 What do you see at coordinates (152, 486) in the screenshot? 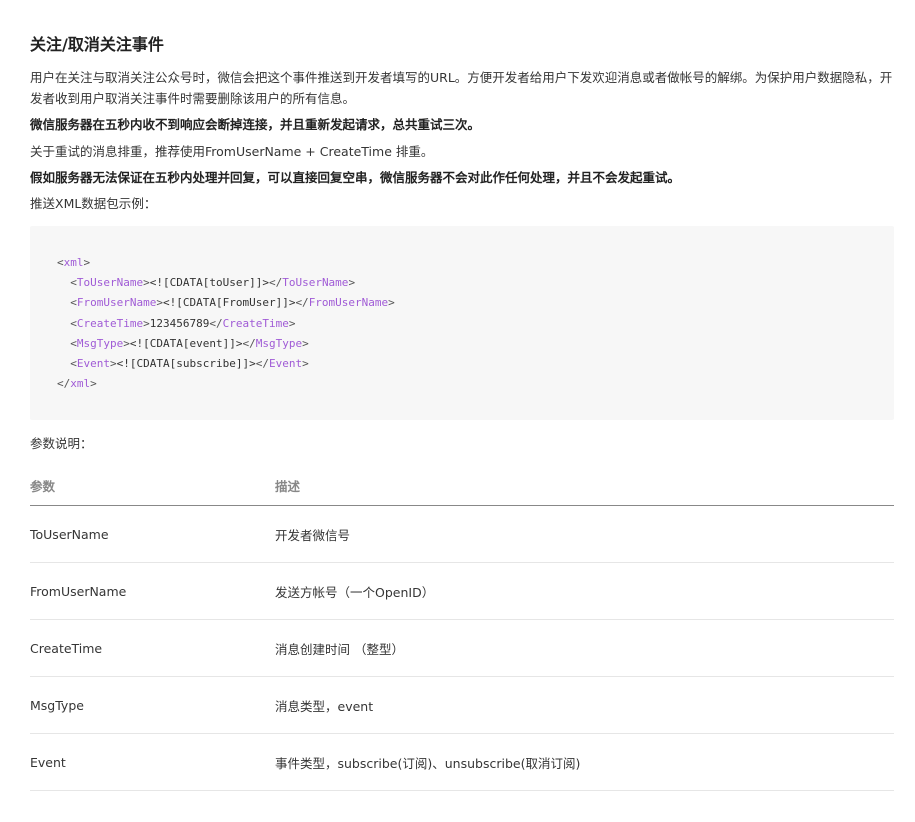
I see `table-header-param: 参数` at bounding box center [152, 486].